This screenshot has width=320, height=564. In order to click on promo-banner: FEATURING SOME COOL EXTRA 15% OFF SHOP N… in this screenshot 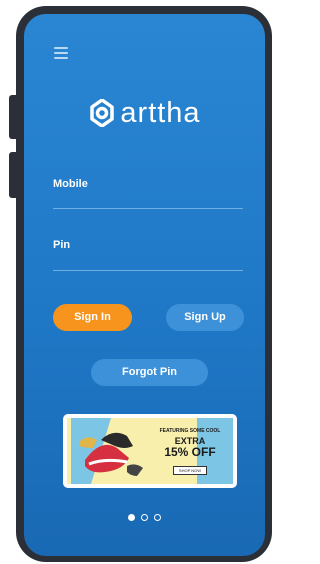, I will do `click(150, 451)`.